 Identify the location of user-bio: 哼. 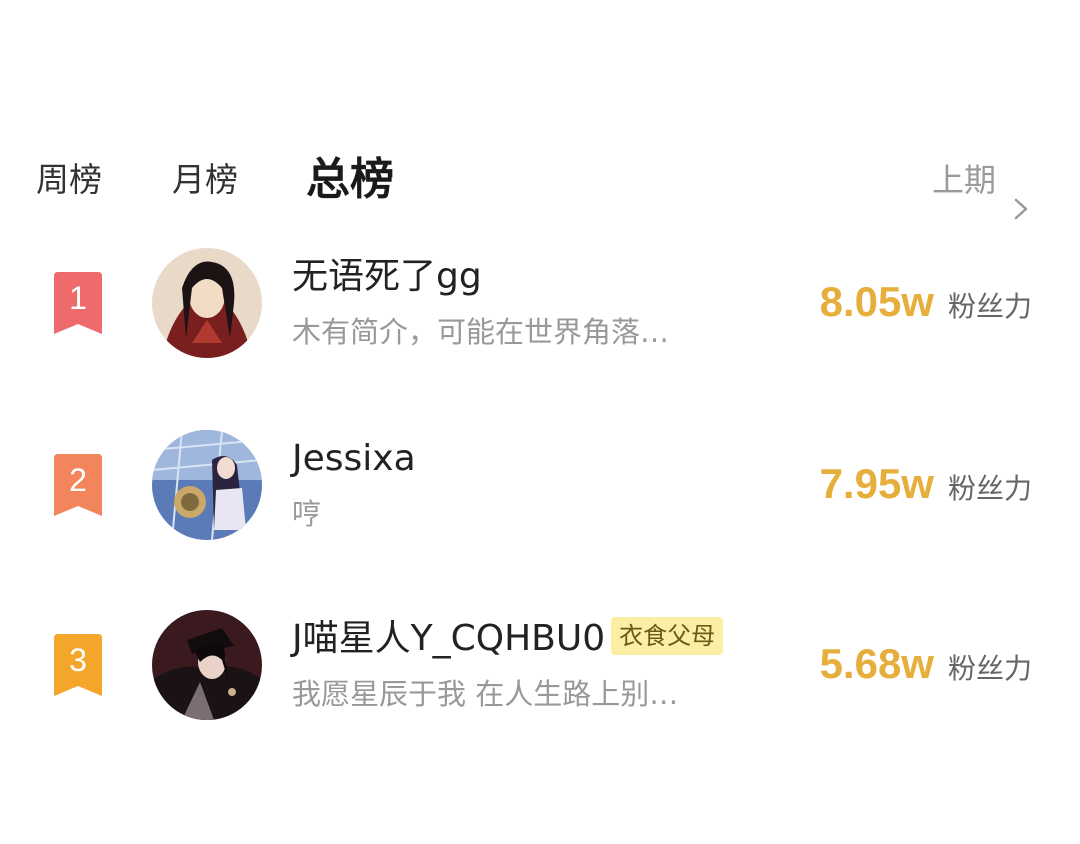
(307, 514).